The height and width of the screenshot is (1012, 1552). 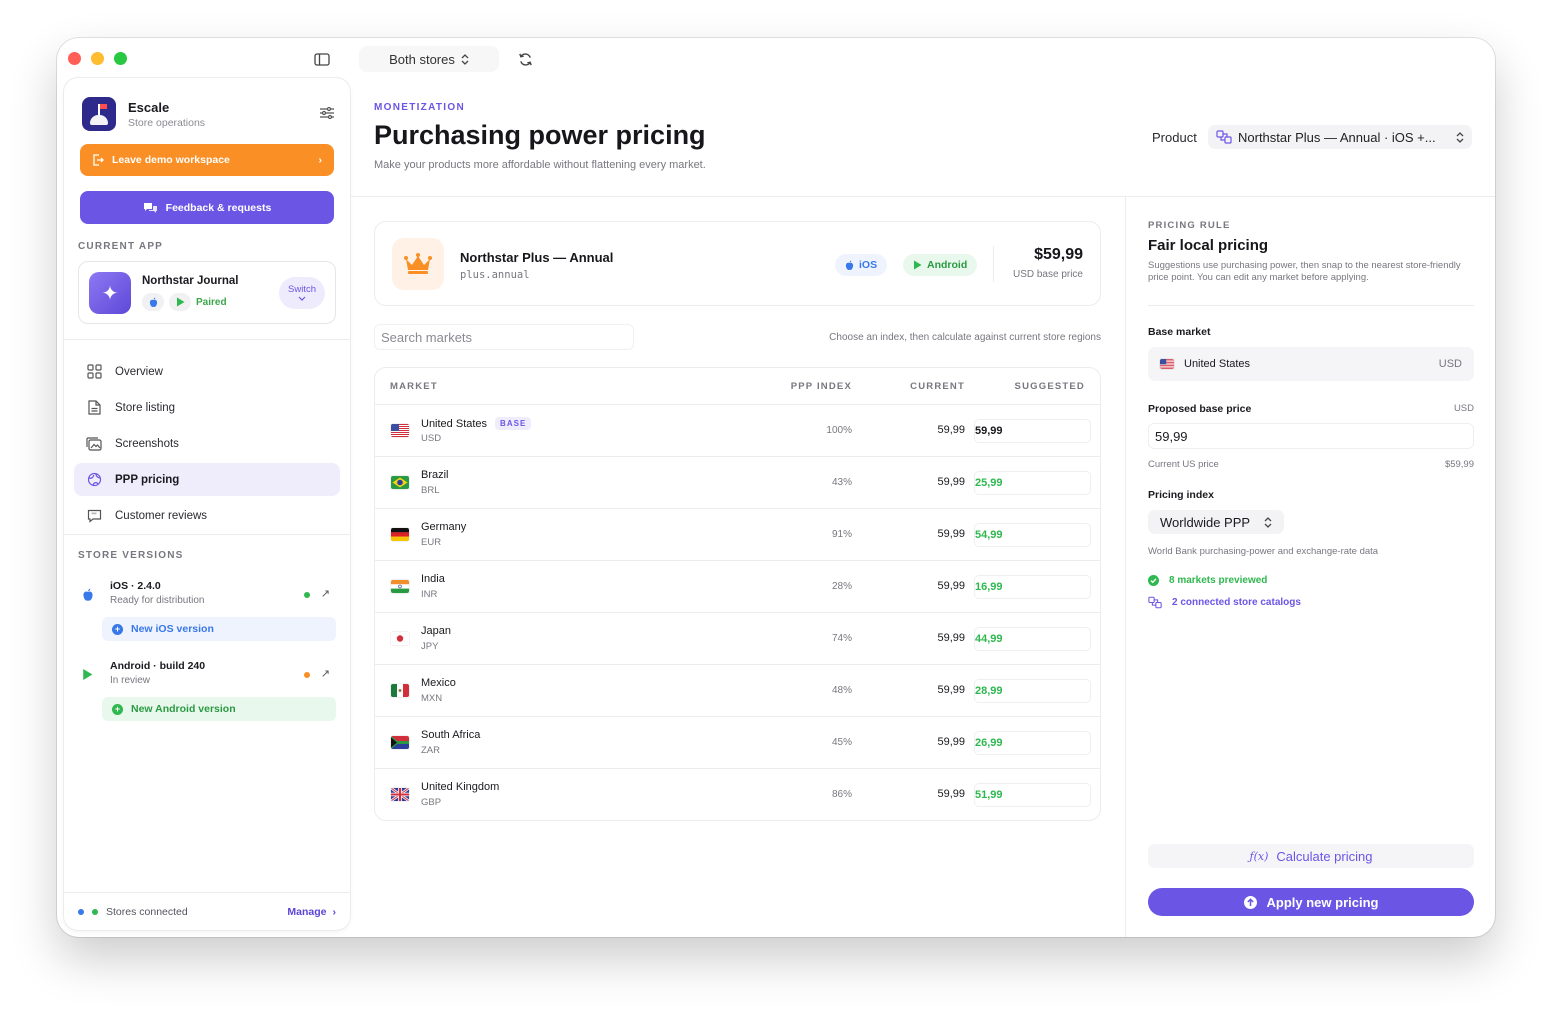 I want to click on new-ios-version-label: New iOS version, so click(x=172, y=629).